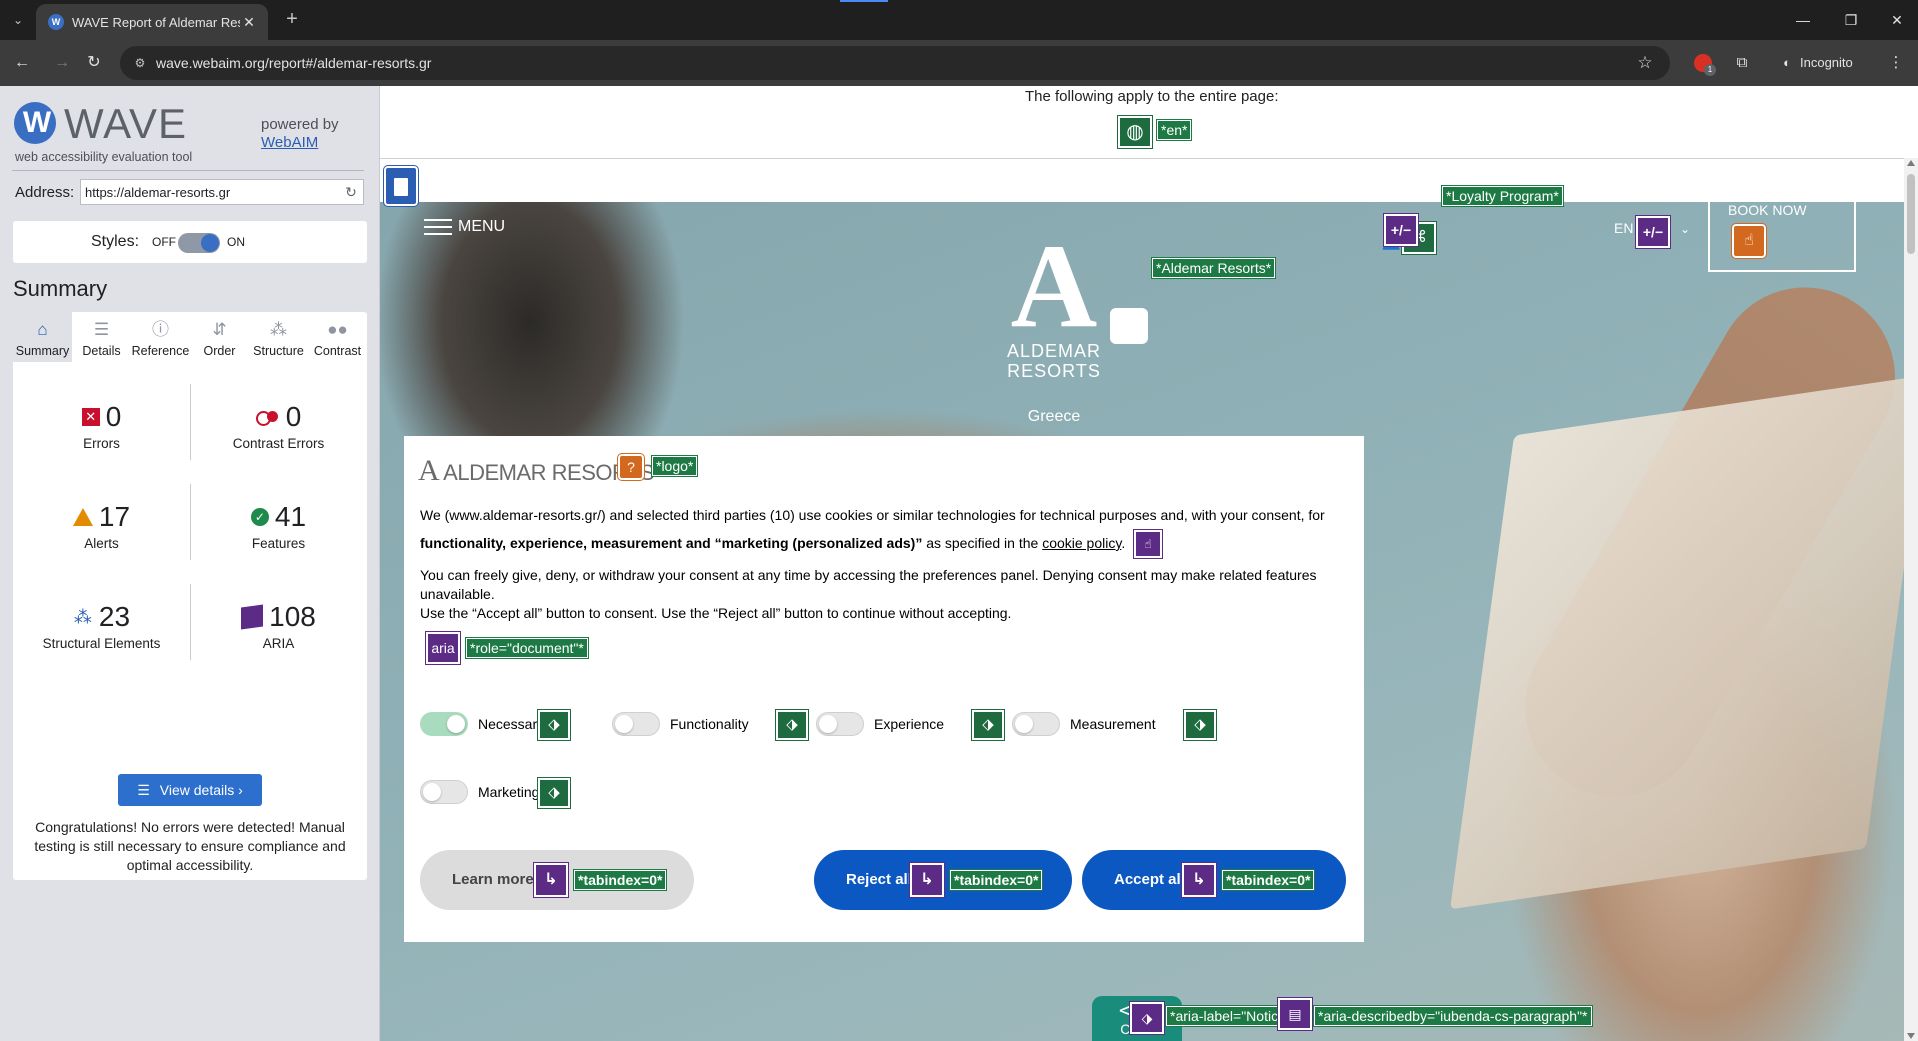  I want to click on stat-structural: ⁂ 23 Structural Elements, so click(101, 627).